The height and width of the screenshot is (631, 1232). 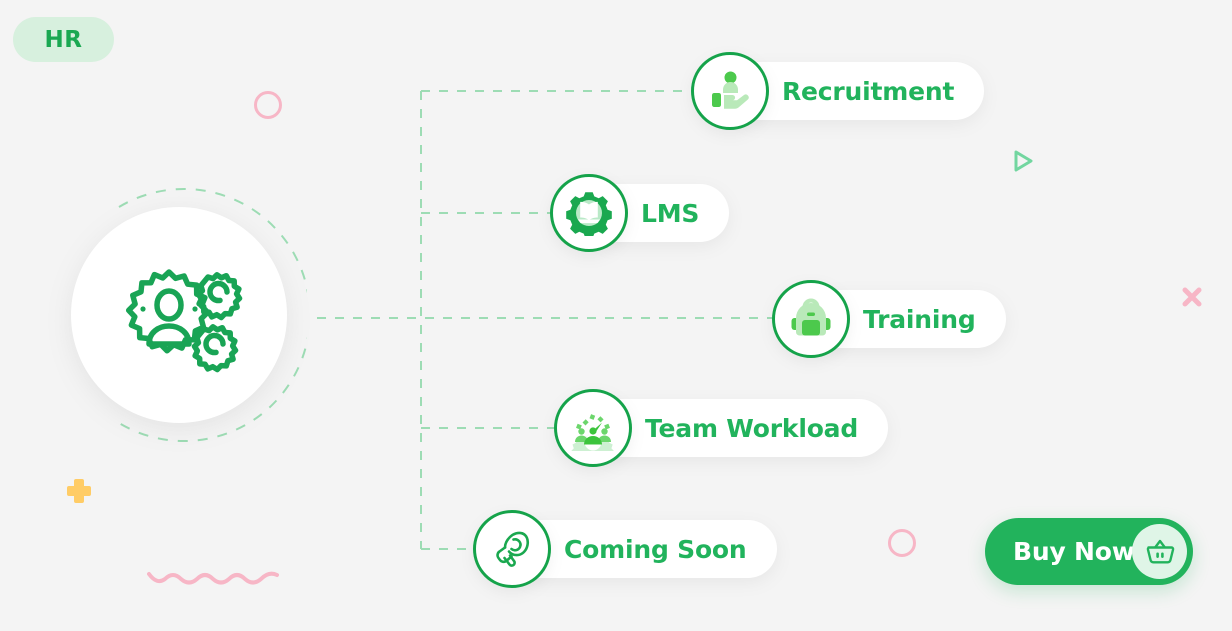 I want to click on node-coming-soon-label: Coming Soon, so click(x=655, y=549).